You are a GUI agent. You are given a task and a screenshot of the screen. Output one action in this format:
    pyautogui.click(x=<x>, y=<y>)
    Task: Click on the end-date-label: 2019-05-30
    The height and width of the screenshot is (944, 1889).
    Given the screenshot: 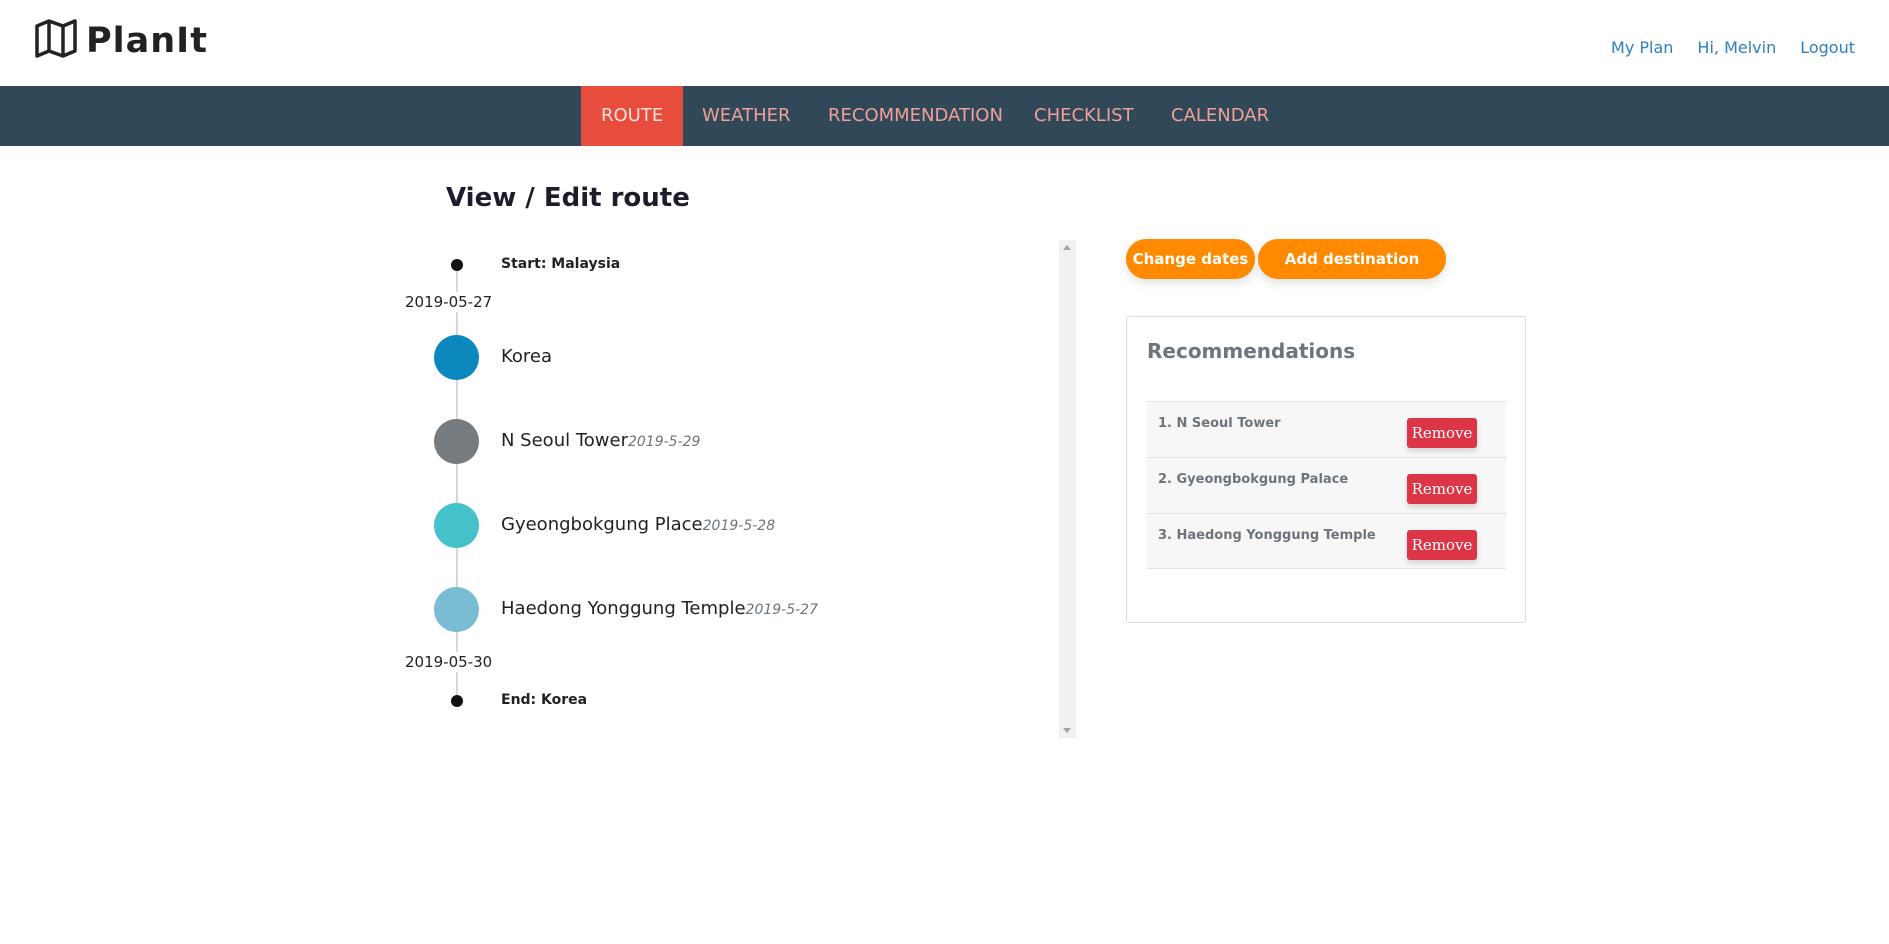 What is the action you would take?
    pyautogui.click(x=449, y=662)
    